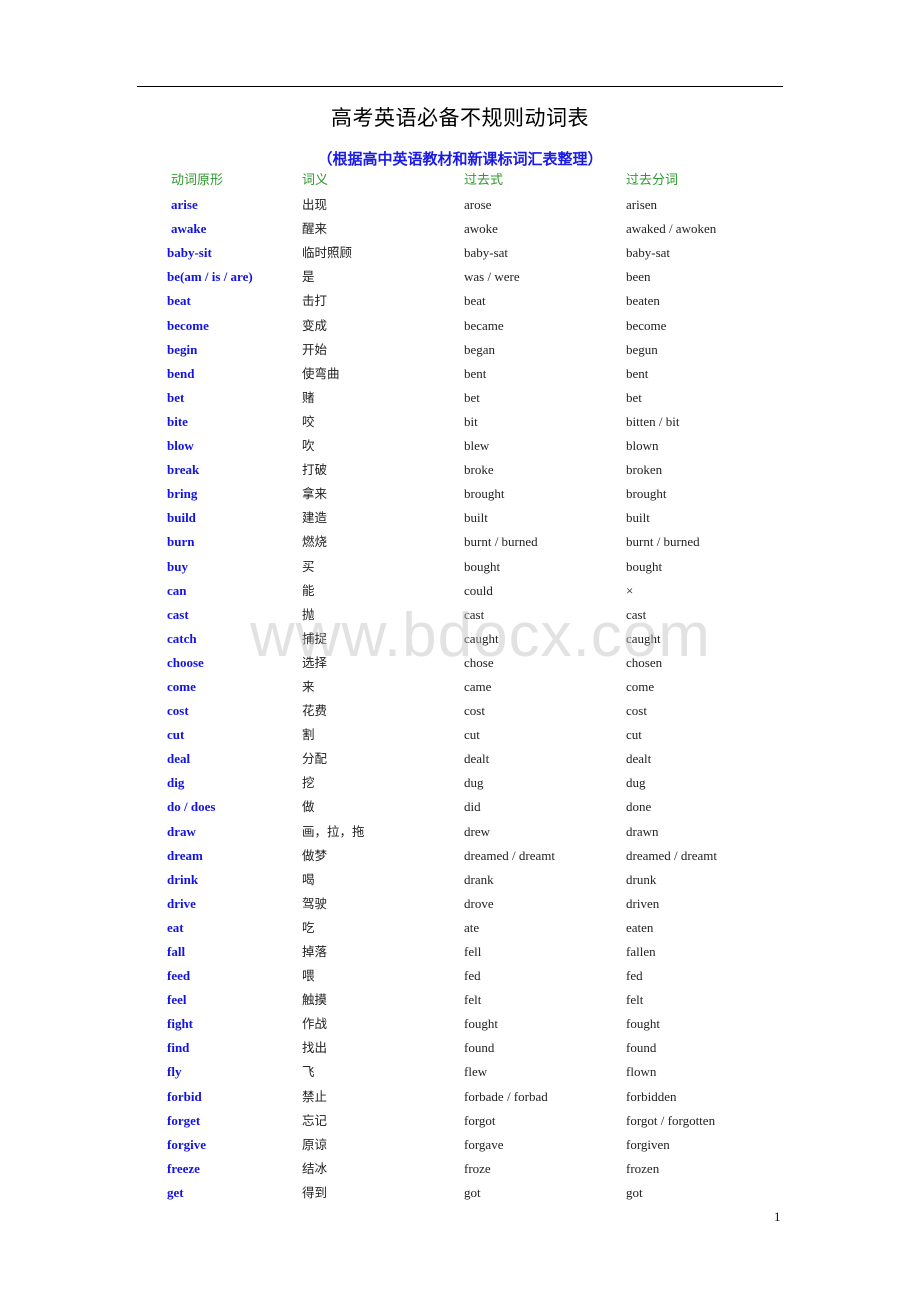 The width and height of the screenshot is (920, 1302). What do you see at coordinates (460, 86) in the screenshot?
I see `header-rule` at bounding box center [460, 86].